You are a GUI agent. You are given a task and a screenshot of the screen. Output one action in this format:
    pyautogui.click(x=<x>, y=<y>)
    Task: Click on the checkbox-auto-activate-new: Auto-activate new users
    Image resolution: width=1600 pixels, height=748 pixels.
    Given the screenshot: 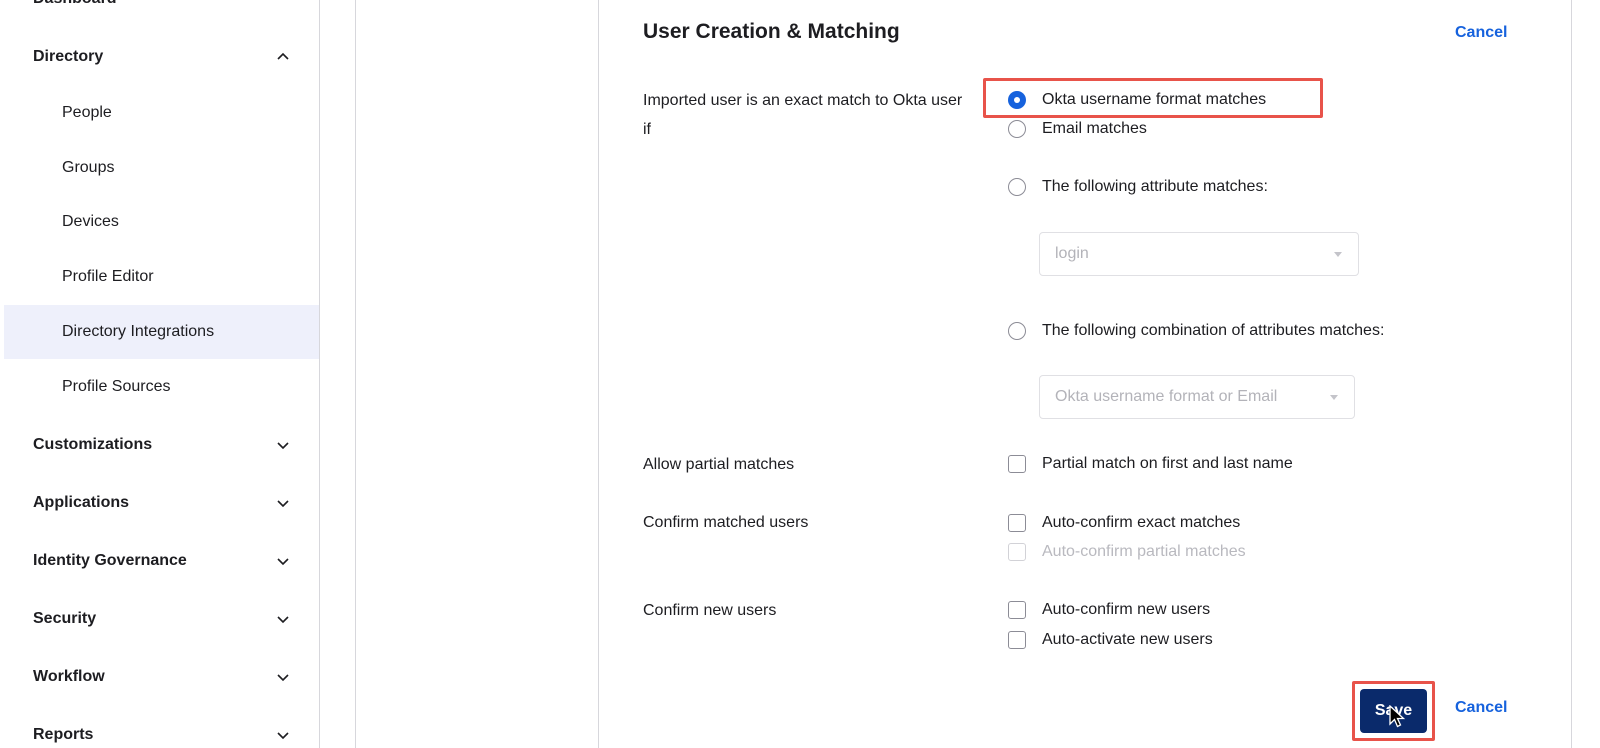 What is the action you would take?
    pyautogui.click(x=1110, y=640)
    